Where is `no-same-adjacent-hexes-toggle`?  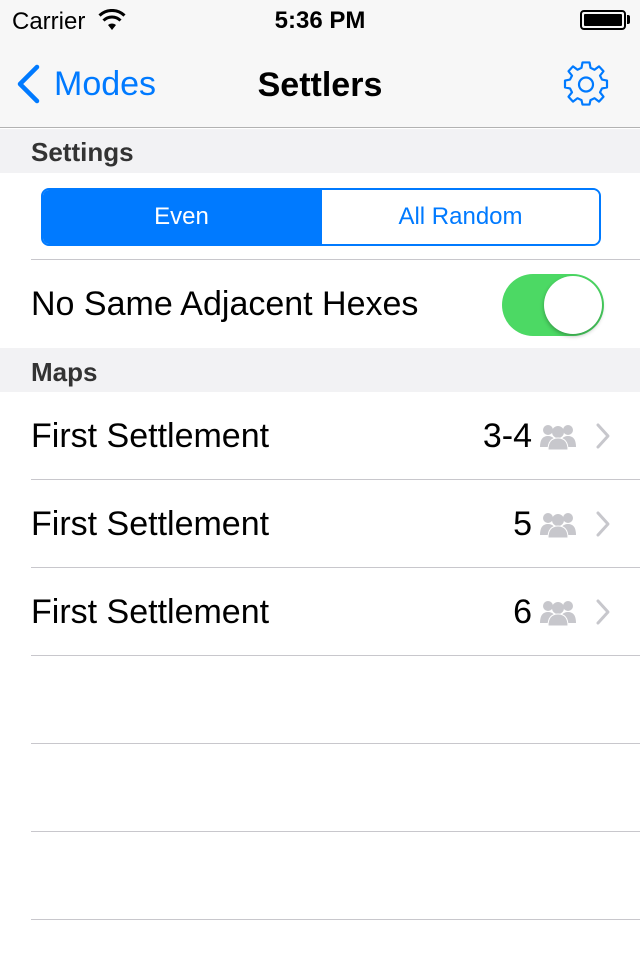
no-same-adjacent-hexes-toggle is located at coordinates (553, 305).